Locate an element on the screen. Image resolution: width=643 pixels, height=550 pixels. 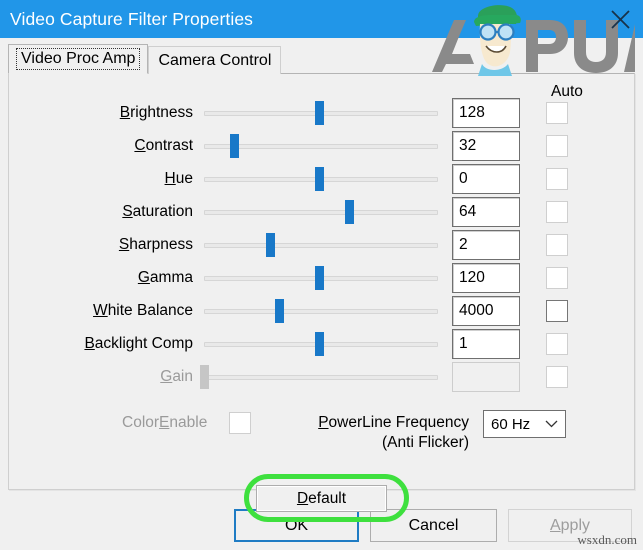
slider-row: Sharpness 2 is located at coordinates (322, 244).